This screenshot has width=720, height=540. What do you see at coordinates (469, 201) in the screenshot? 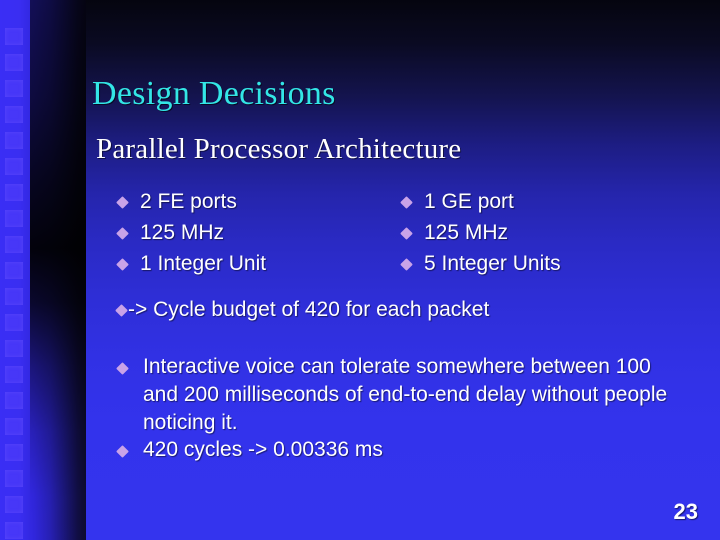
I see `list-item-label: 1 GE port` at bounding box center [469, 201].